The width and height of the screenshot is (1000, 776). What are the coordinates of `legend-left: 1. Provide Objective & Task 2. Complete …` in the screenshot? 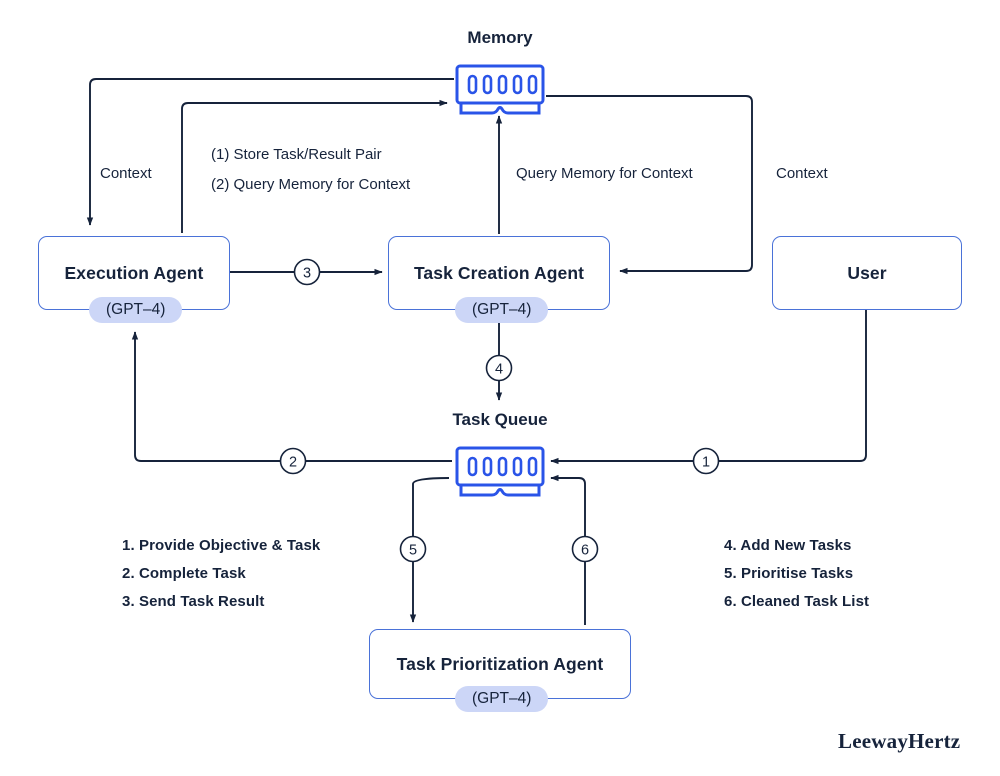 It's located at (221, 573).